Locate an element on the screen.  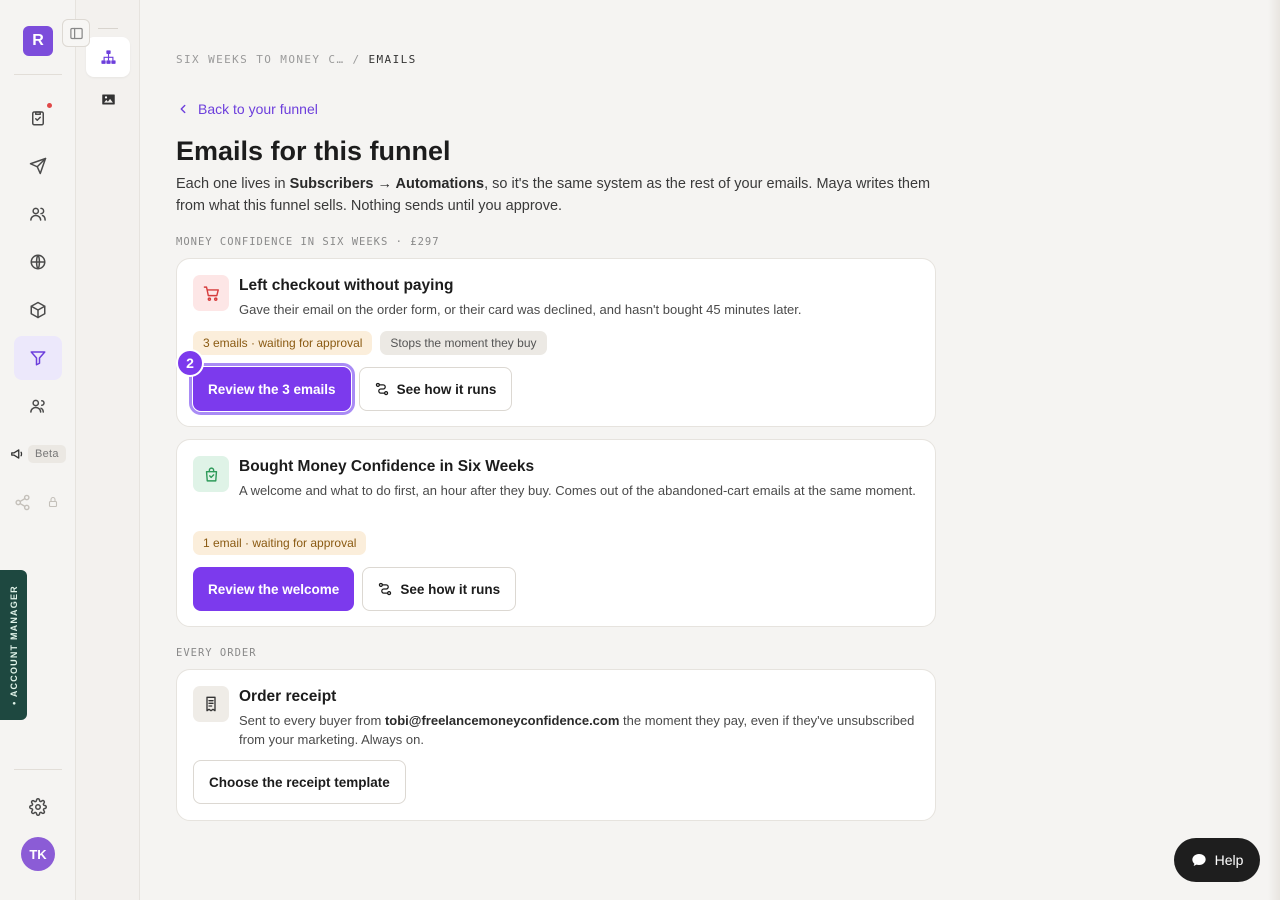
megaphone-icon is located at coordinates (17, 454).